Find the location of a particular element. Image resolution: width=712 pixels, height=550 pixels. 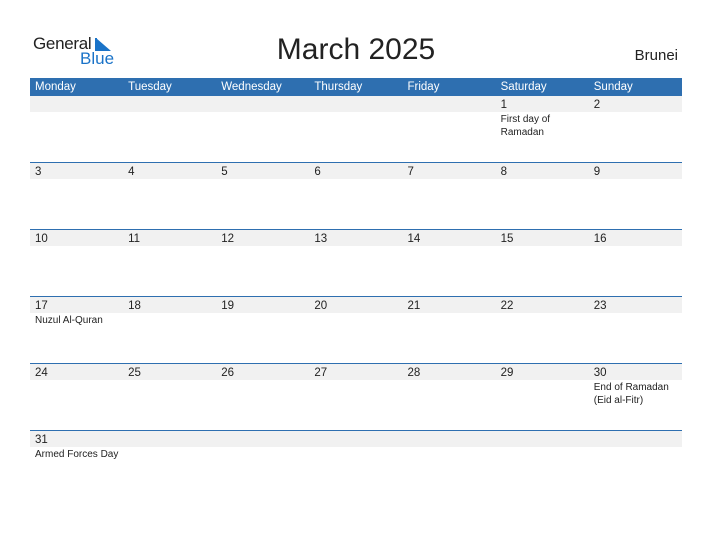

day-cell: 9 is located at coordinates (635, 196).